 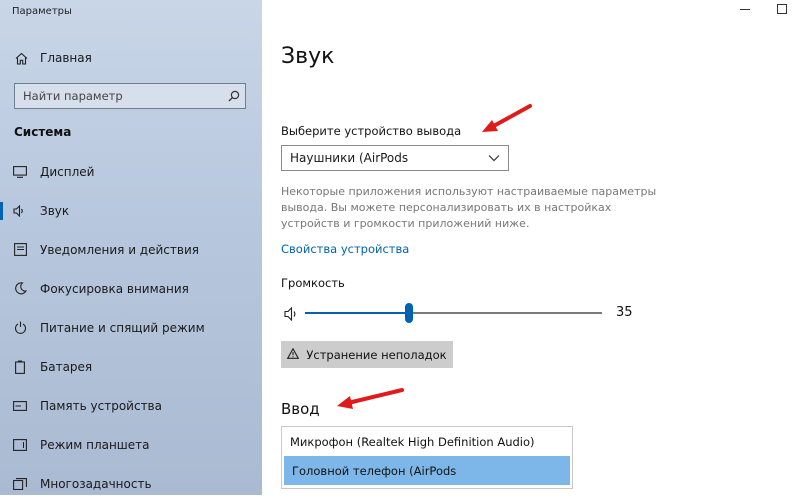 What do you see at coordinates (20, 405) in the screenshot?
I see `storage-icon` at bounding box center [20, 405].